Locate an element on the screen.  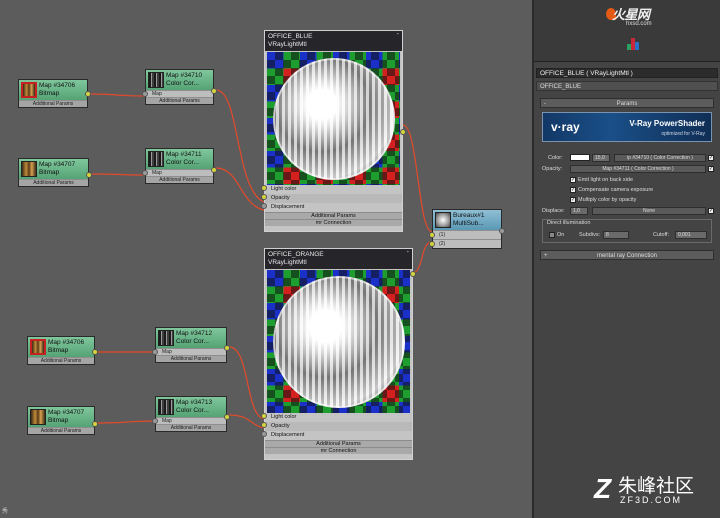
bitmap-node-34707-b: Map #34707 Bitmap Additional Params is located at coordinates (62, 420).